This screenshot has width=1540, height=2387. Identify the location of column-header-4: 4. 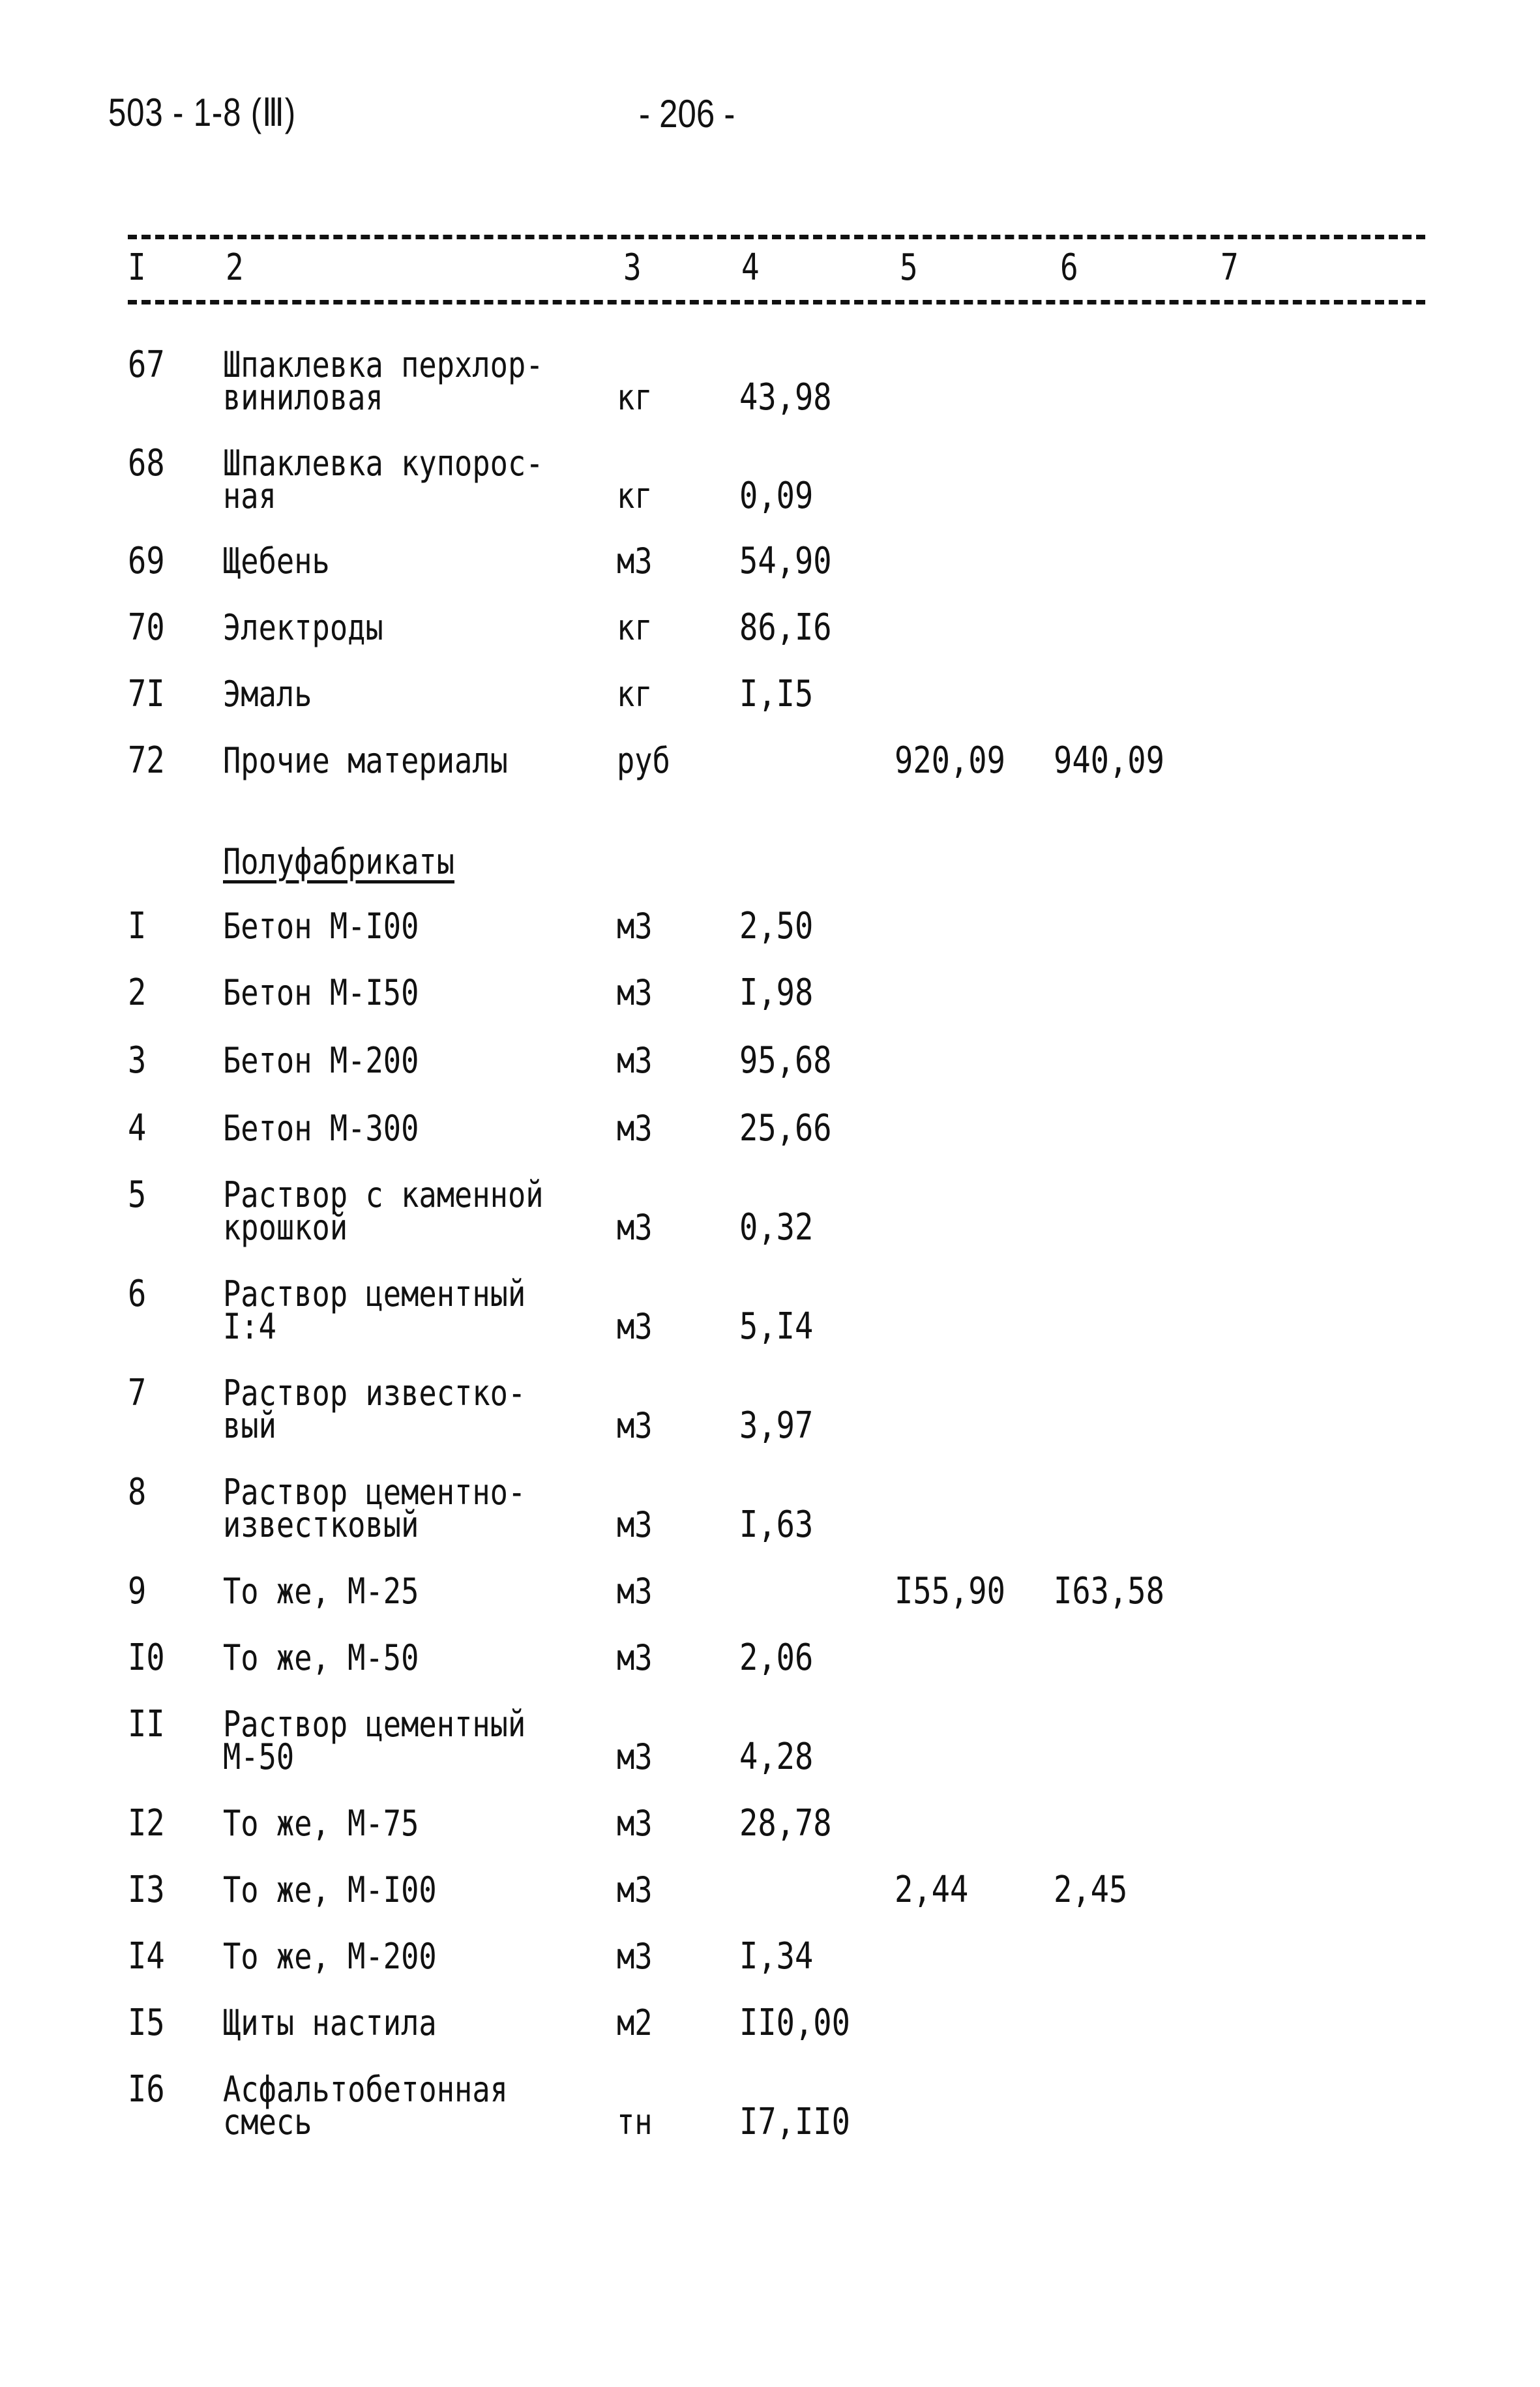
(750, 267).